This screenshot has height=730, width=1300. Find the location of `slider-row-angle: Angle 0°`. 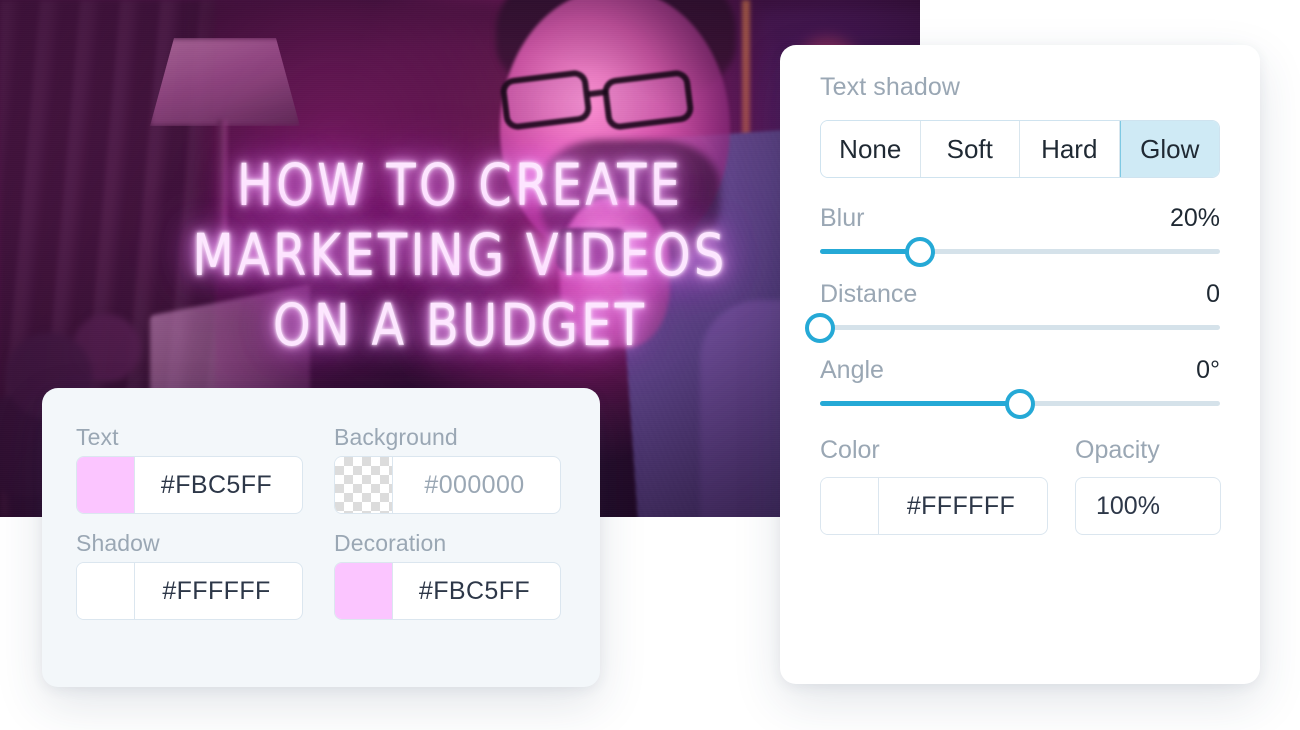

slider-row-angle: Angle 0° is located at coordinates (1020, 387).